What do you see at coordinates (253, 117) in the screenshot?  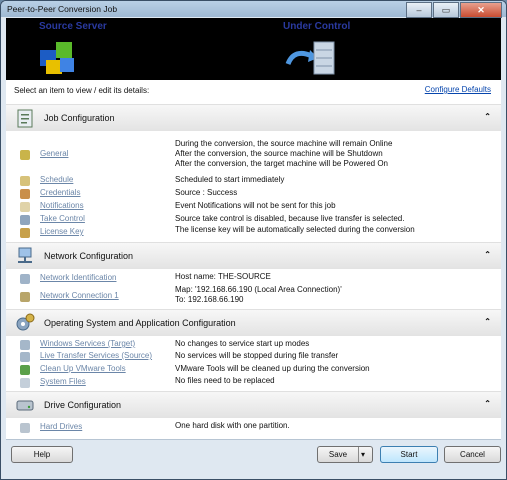 I see `section-job-configuration: Job Configuration ⌃` at bounding box center [253, 117].